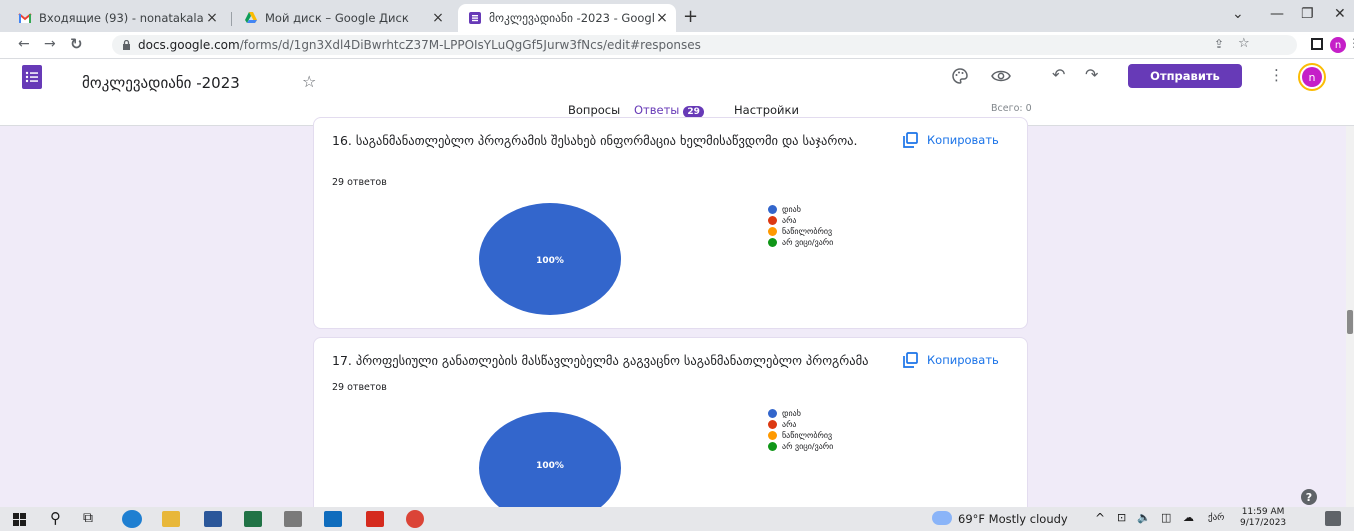  I want to click on edge-icon, so click(132, 519).